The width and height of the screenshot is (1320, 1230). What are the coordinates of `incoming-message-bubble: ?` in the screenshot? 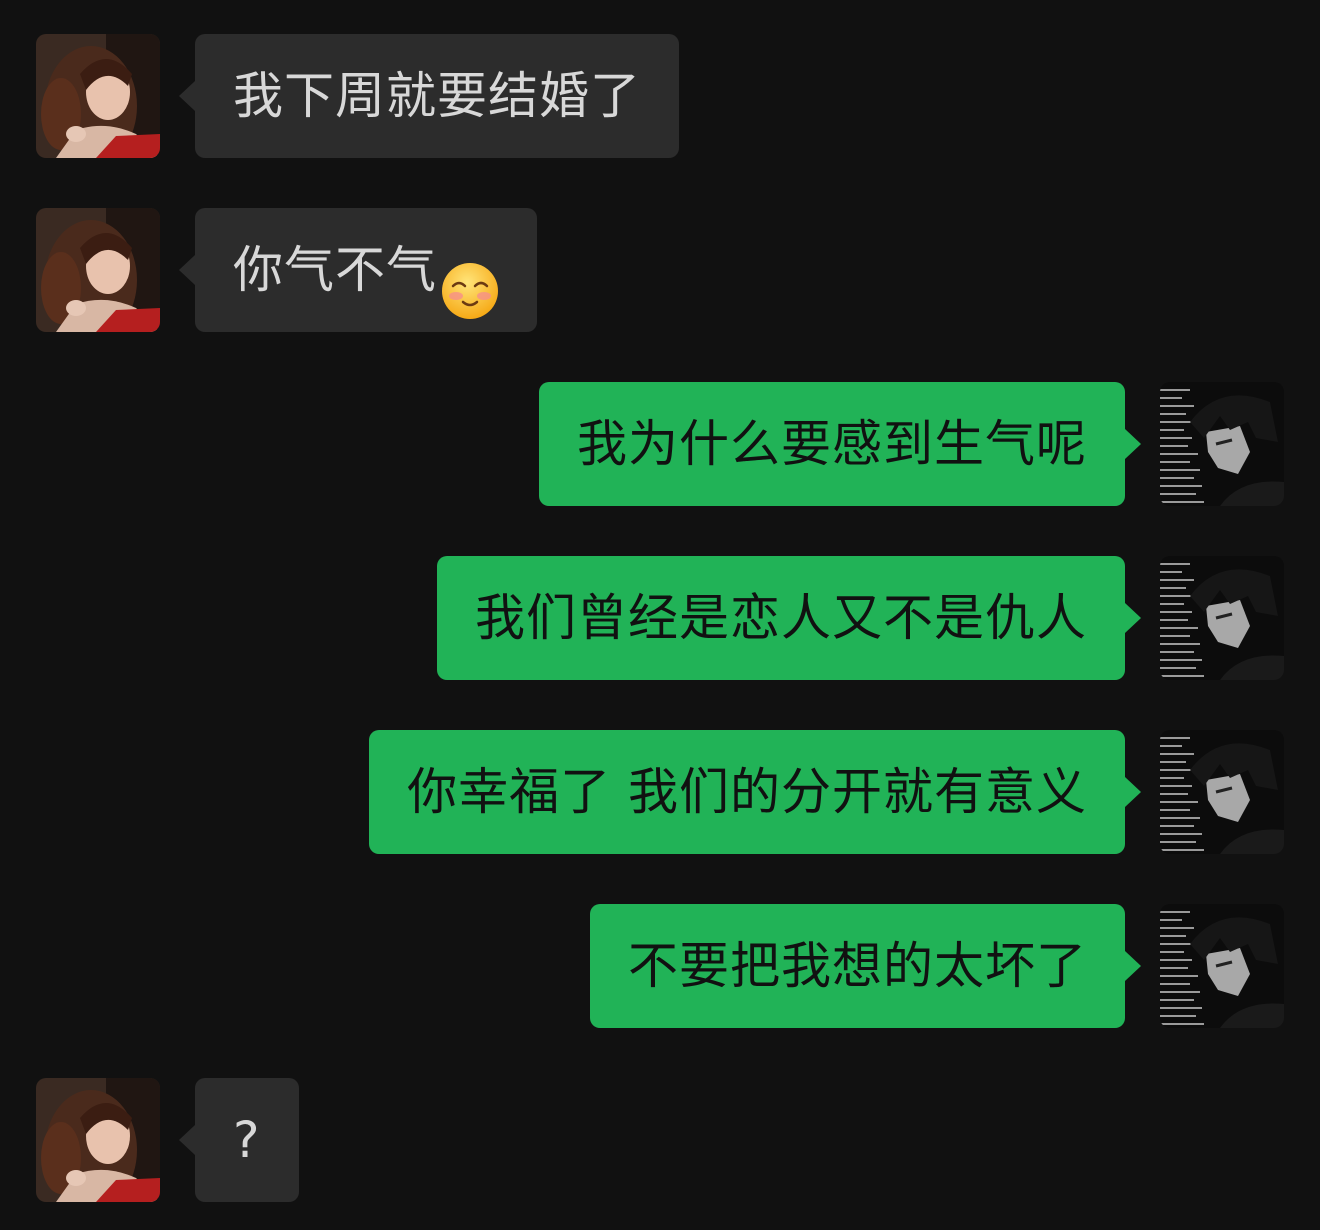 It's located at (239, 1140).